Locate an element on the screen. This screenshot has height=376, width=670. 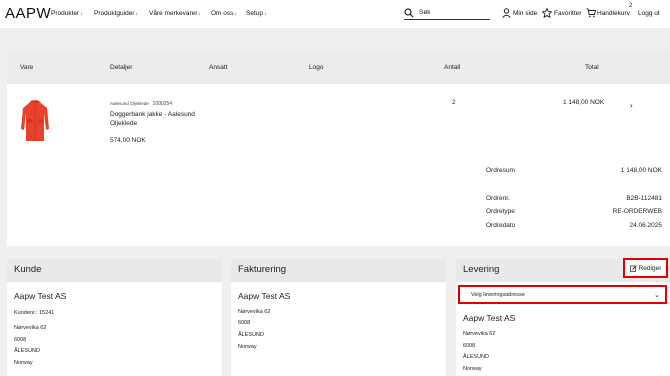
edit-delivery-button: Rediger is located at coordinates (645, 268).